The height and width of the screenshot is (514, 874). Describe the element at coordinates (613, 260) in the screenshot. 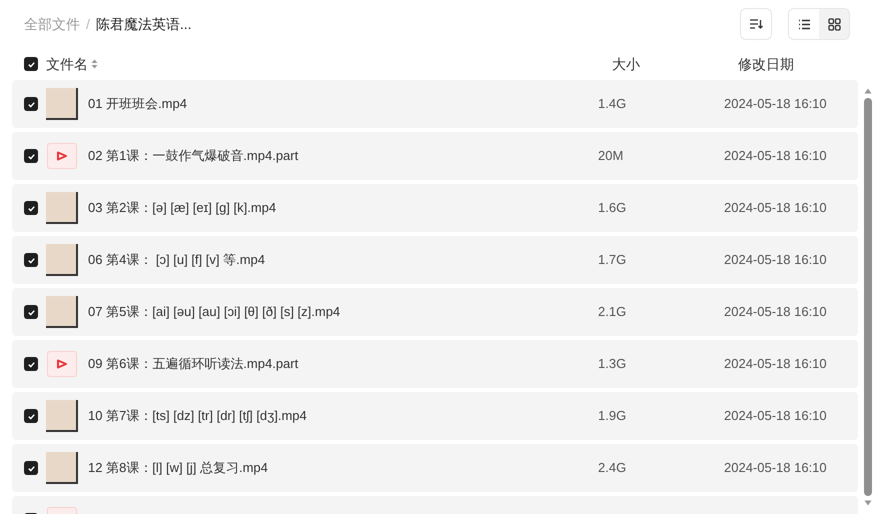

I see `file-size: 1.7G` at that location.